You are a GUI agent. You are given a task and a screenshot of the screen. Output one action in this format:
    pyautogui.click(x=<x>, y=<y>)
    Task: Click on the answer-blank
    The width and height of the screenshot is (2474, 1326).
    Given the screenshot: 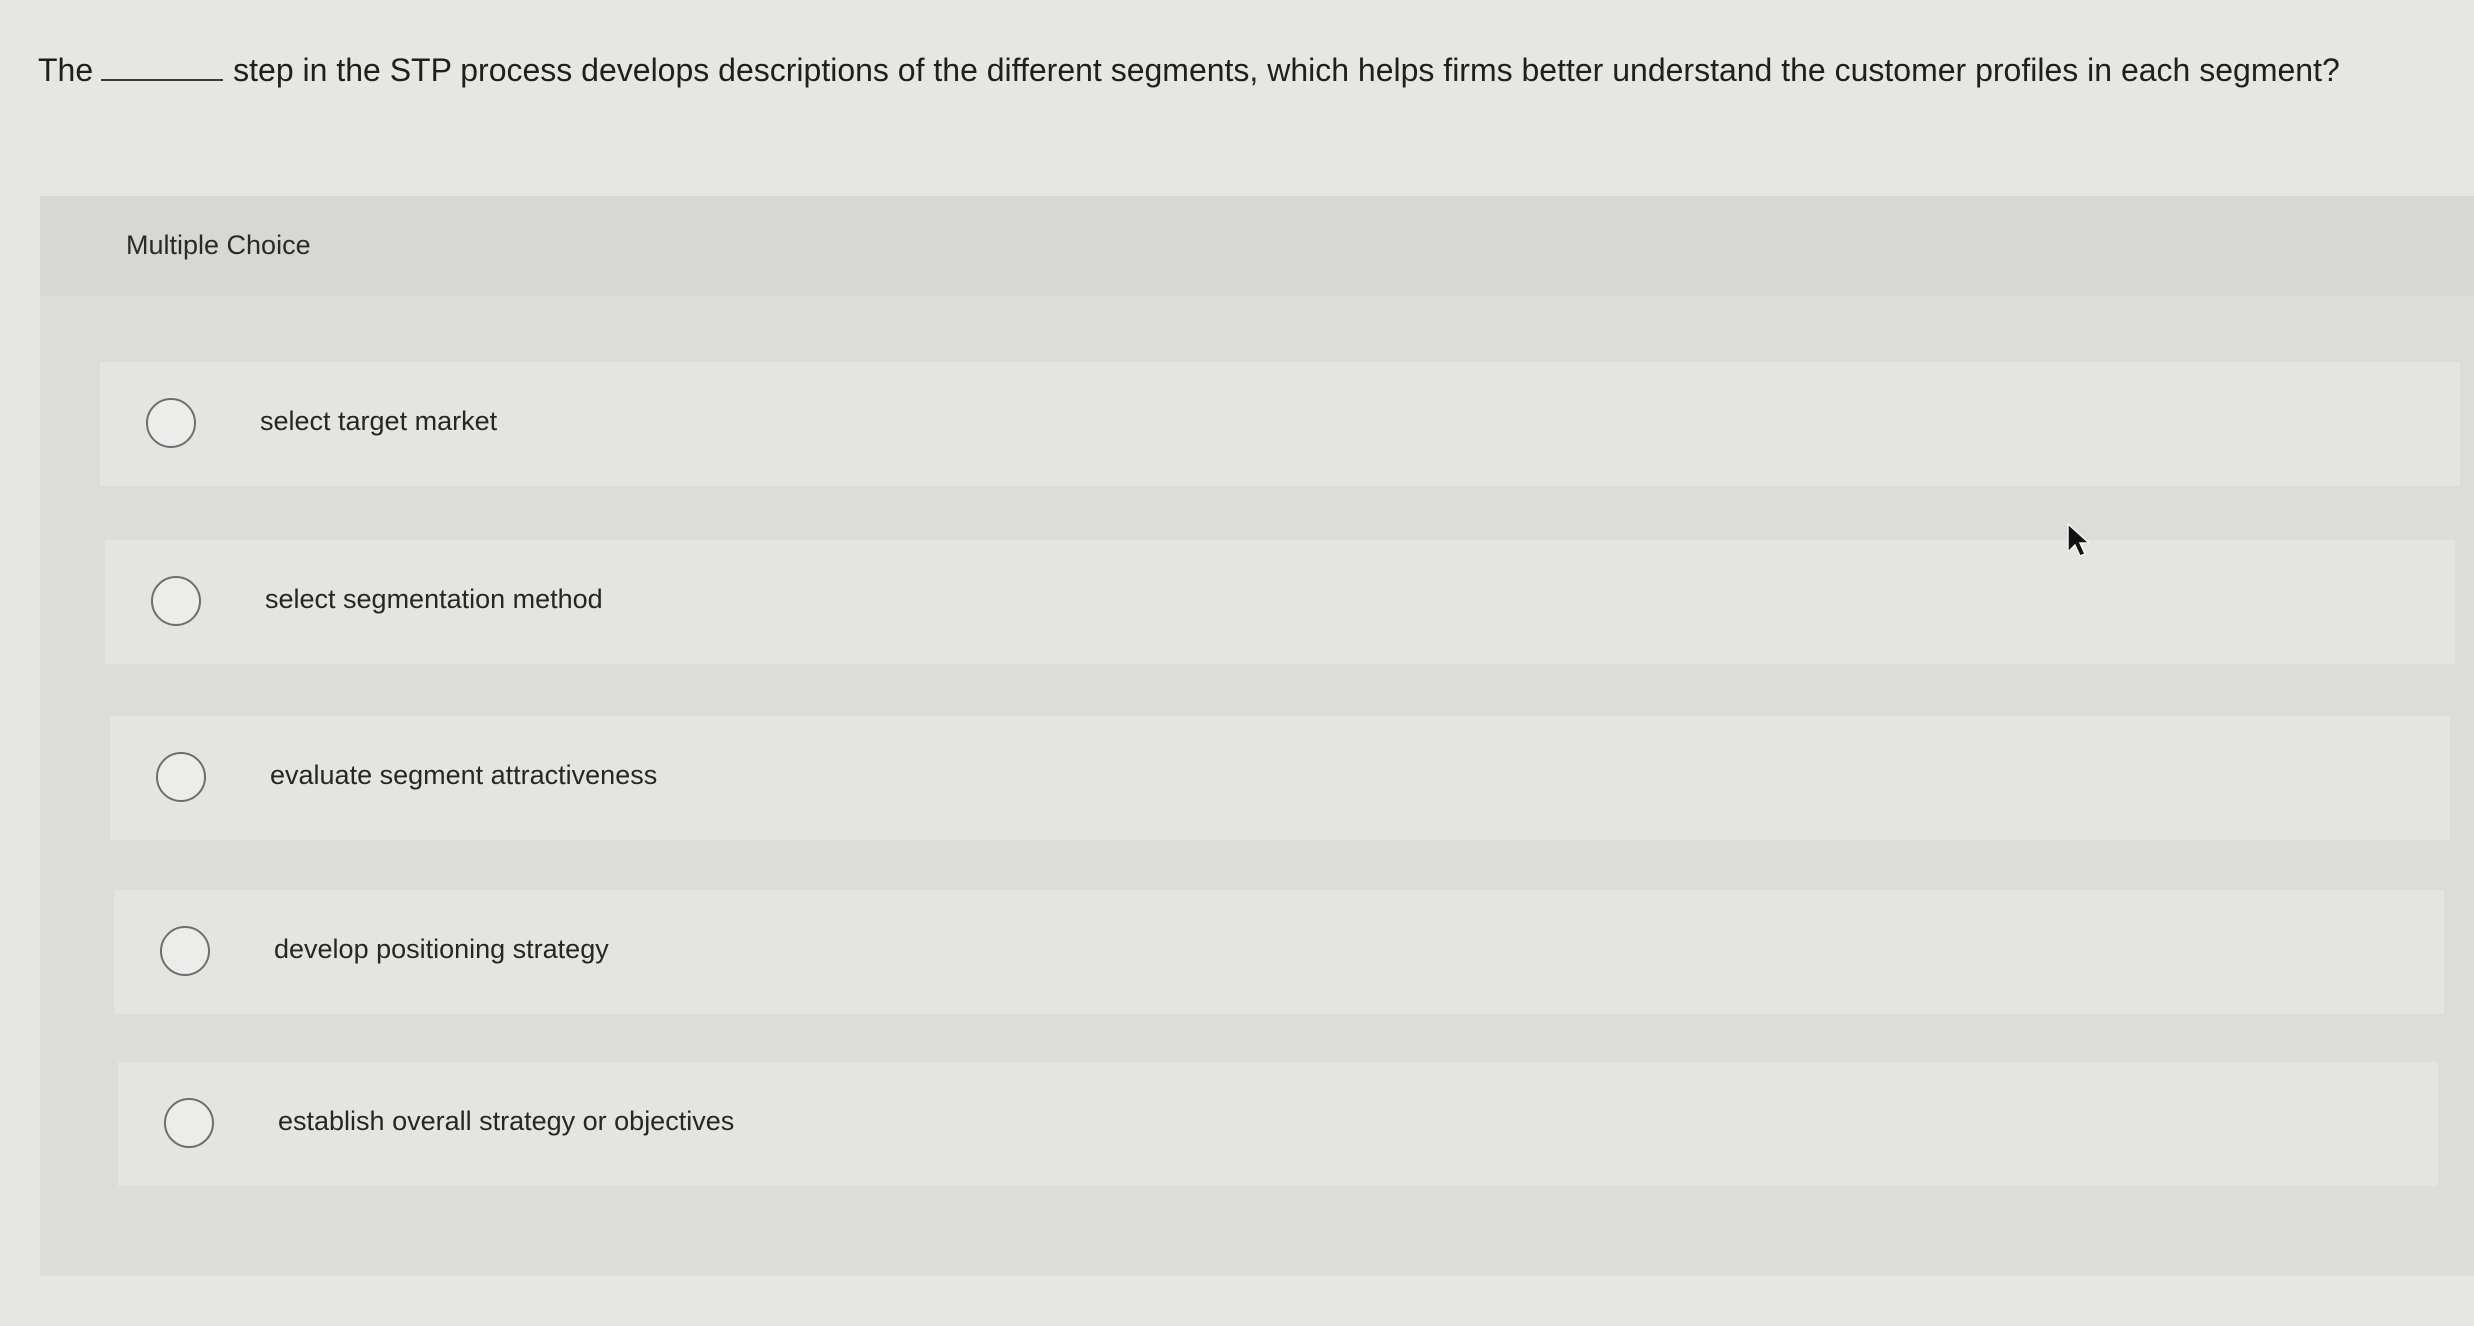 What is the action you would take?
    pyautogui.click(x=162, y=80)
    